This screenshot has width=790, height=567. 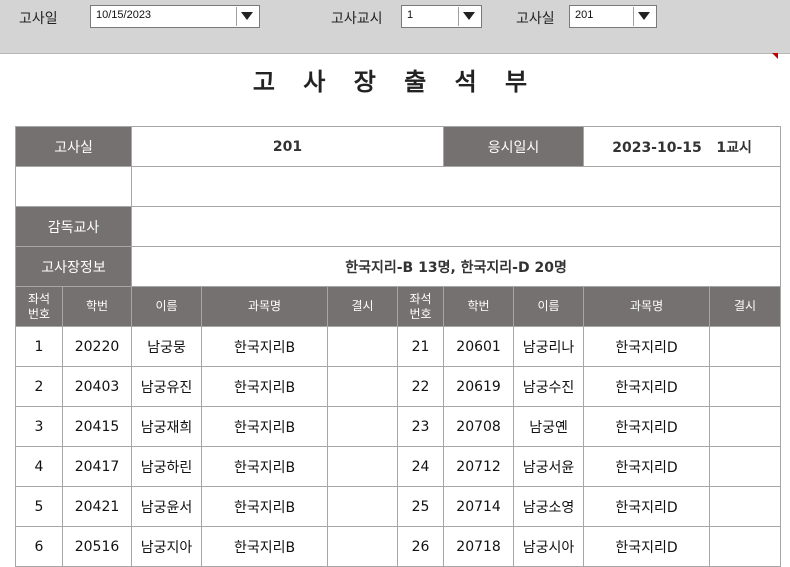 I want to click on seat-cell: 26, so click(x=421, y=546).